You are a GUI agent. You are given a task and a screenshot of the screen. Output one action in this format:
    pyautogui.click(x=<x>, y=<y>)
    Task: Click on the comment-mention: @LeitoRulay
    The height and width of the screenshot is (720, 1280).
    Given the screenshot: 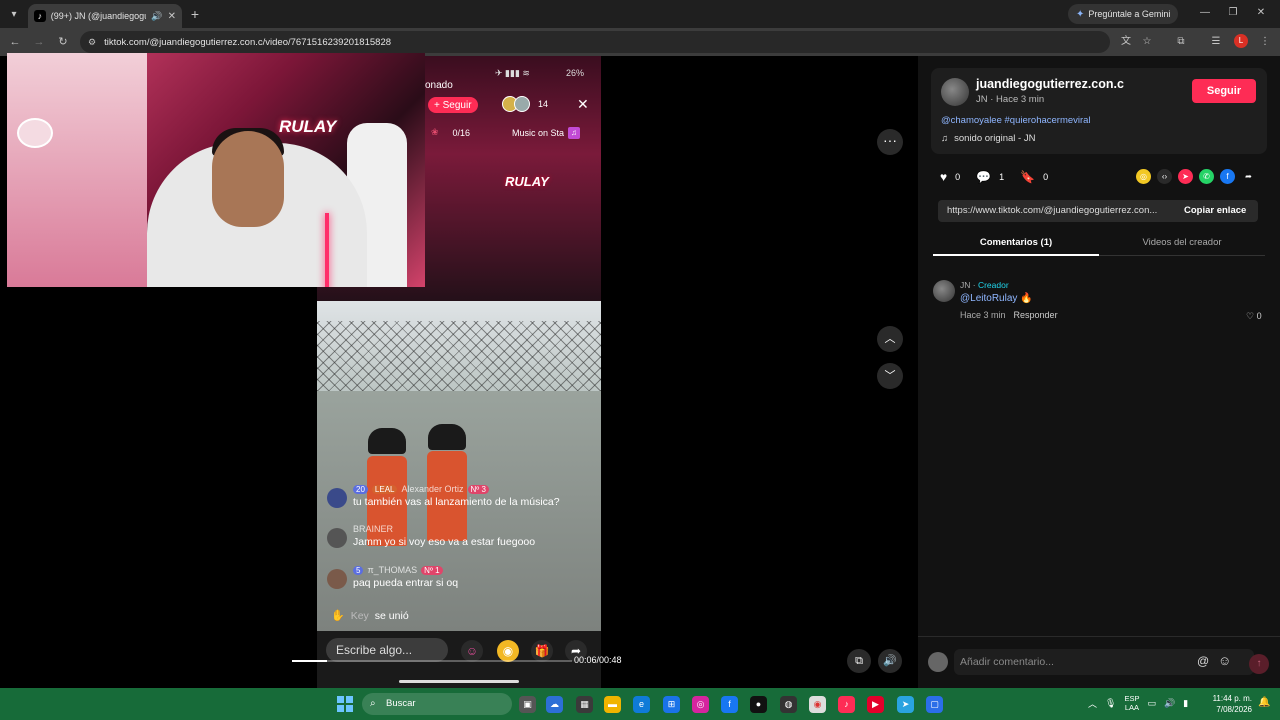 What is the action you would take?
    pyautogui.click(x=988, y=298)
    